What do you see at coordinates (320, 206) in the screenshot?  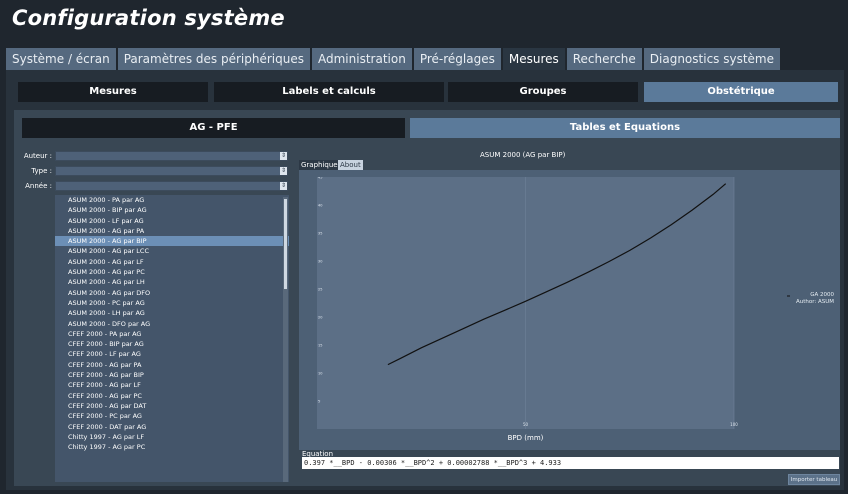 I see `y-tick-label: 40` at bounding box center [320, 206].